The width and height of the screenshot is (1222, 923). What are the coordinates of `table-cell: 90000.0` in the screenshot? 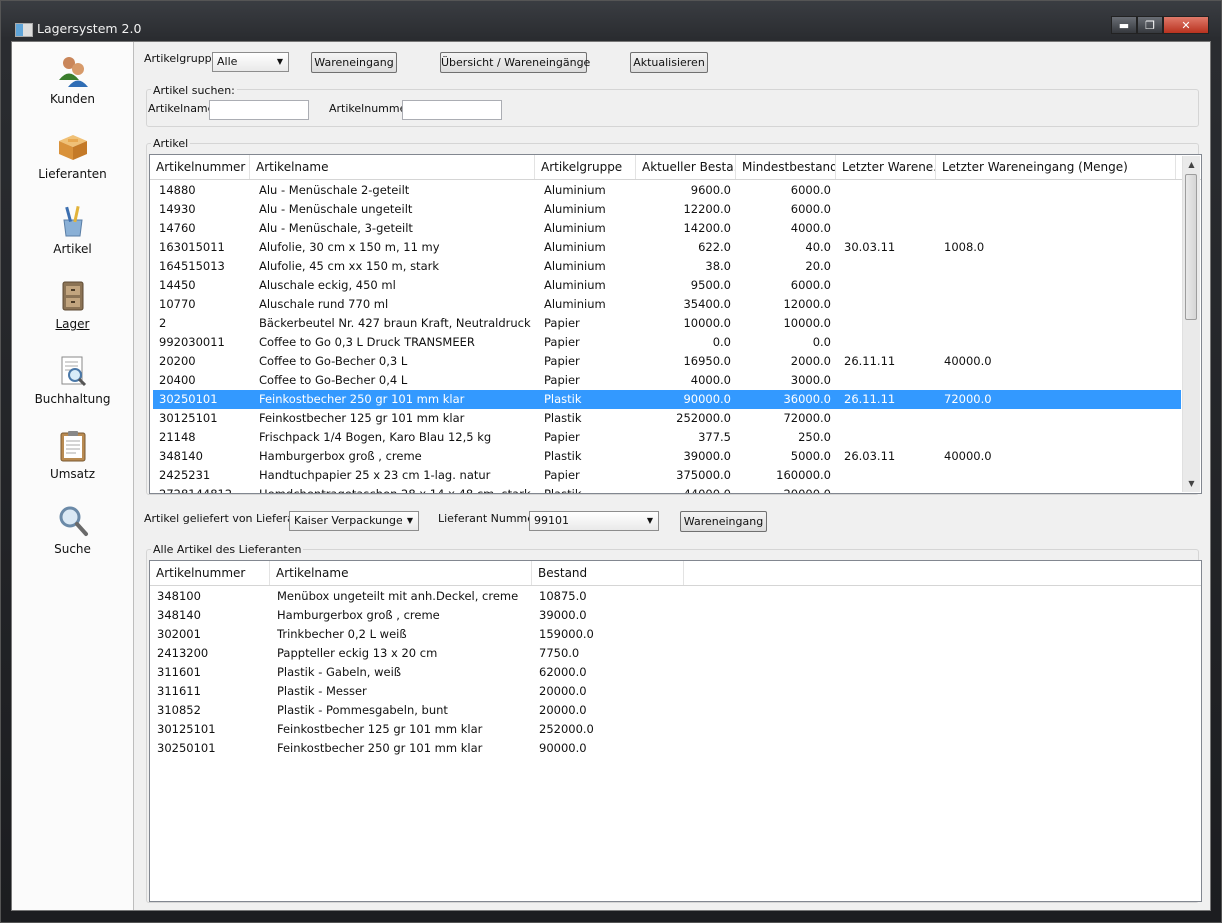 It's located at (707, 399).